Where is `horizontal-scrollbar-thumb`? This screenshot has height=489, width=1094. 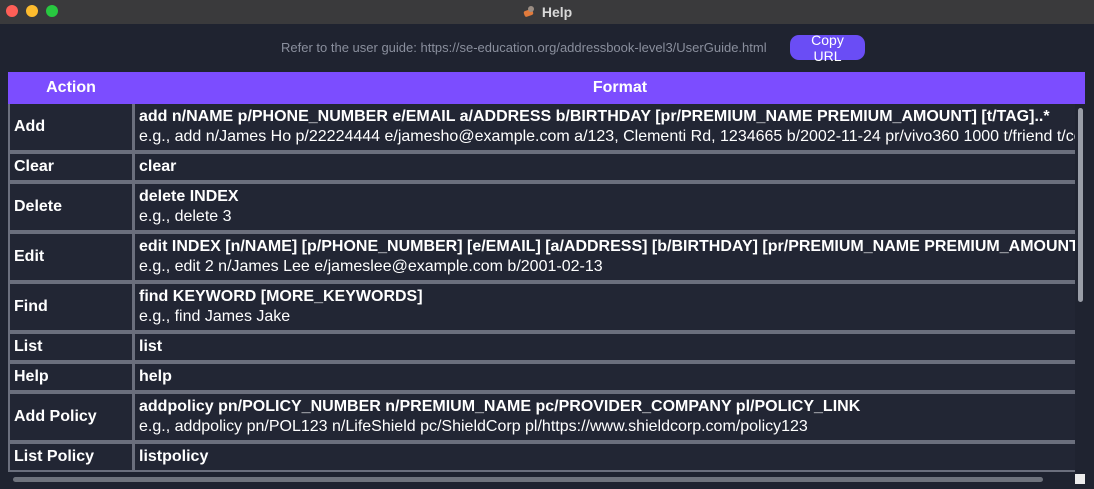 horizontal-scrollbar-thumb is located at coordinates (528, 479).